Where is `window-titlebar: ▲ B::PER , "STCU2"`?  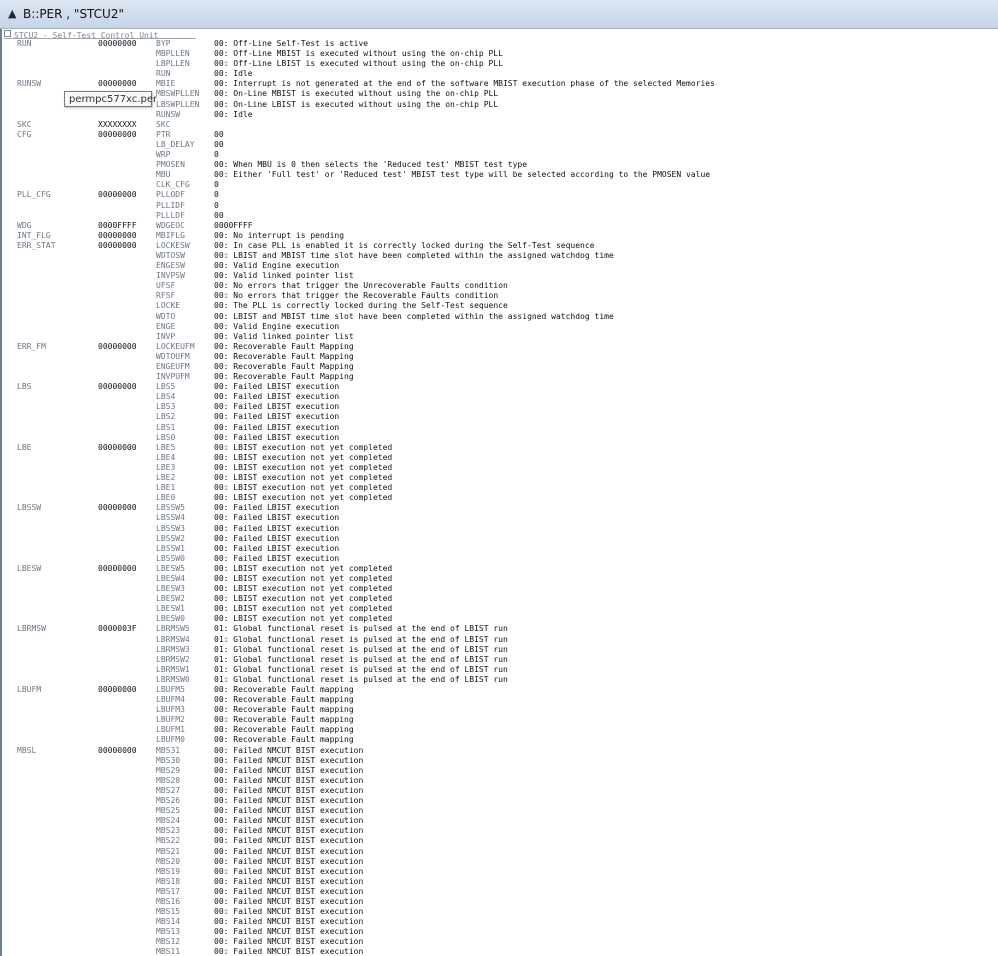
window-titlebar: ▲ B::PER , "STCU2" is located at coordinates (499, 14).